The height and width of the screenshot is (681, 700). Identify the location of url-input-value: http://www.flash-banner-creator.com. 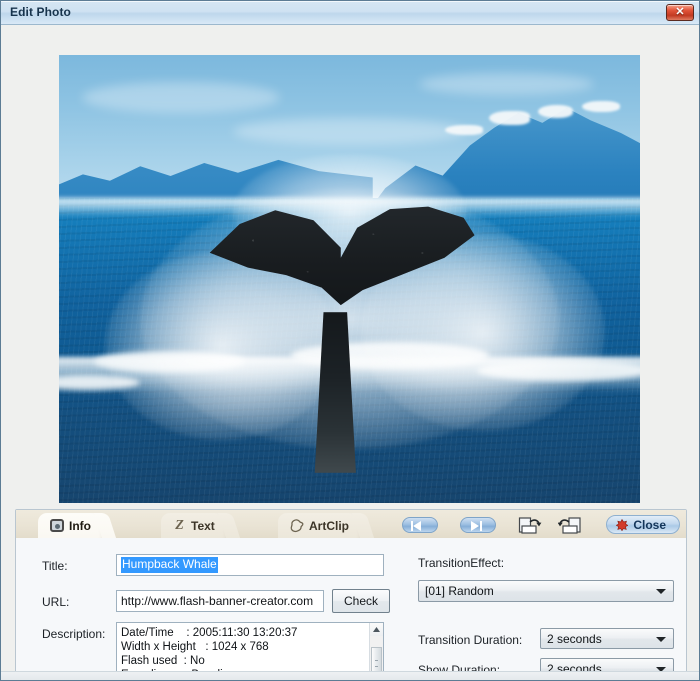
(217, 601).